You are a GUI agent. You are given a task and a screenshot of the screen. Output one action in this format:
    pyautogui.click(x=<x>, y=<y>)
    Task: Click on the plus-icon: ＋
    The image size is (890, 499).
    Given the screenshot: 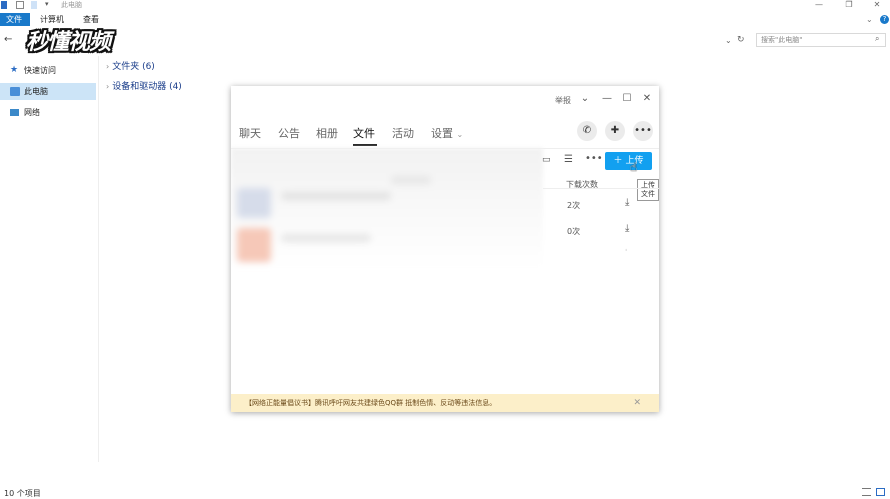 What is the action you would take?
    pyautogui.click(x=618, y=161)
    